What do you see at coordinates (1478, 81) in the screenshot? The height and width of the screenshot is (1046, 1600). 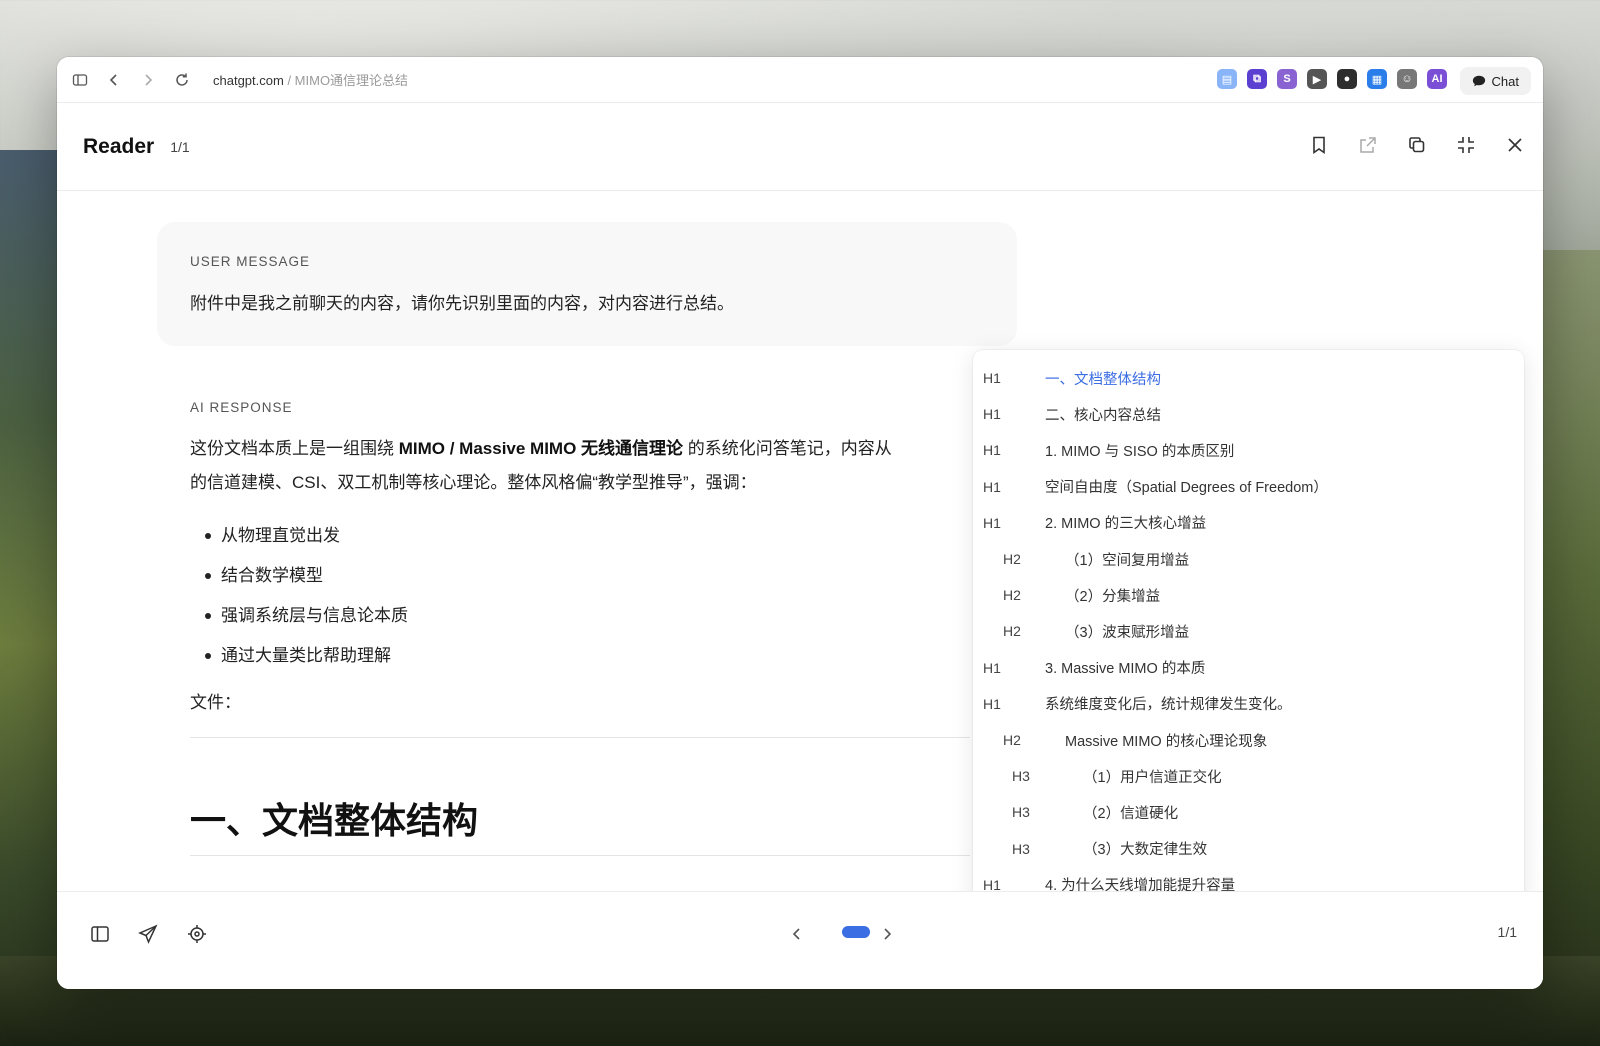 I see `chat-bubble-icon` at bounding box center [1478, 81].